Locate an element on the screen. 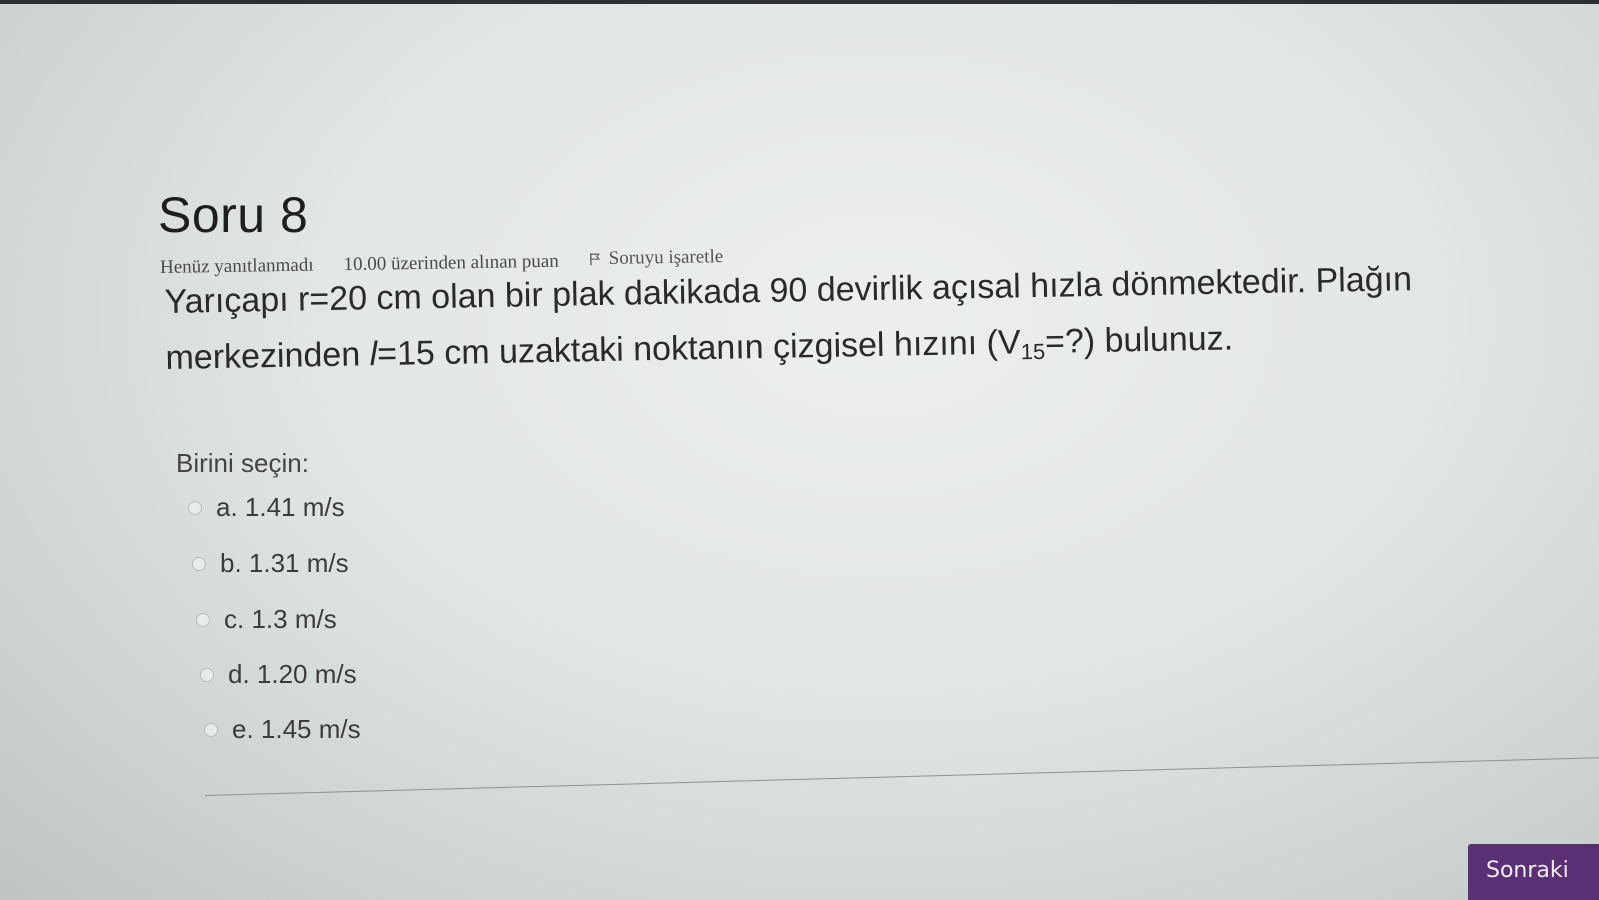 Image resolution: width=1599 pixels, height=900 pixels. answer-label: c. 1.3 m/s is located at coordinates (280, 619).